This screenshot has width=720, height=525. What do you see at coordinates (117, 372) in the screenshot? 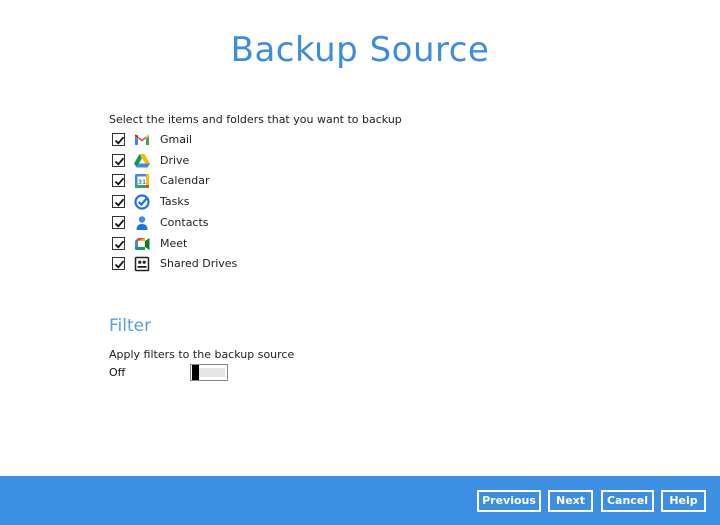
I see `filter-toggle-label: Off` at bounding box center [117, 372].